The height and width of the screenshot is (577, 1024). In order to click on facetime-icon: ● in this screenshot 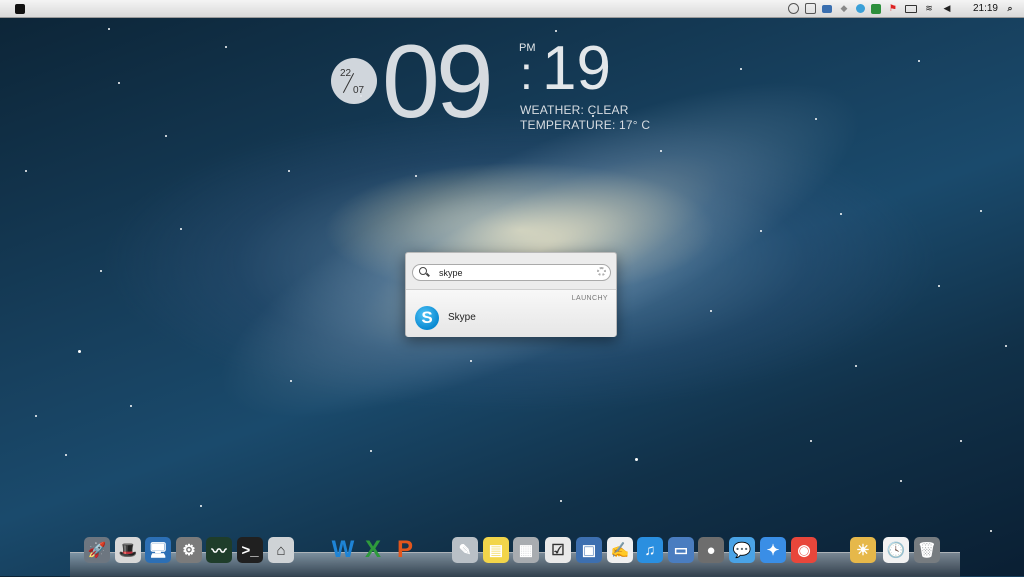, I will do `click(711, 550)`.